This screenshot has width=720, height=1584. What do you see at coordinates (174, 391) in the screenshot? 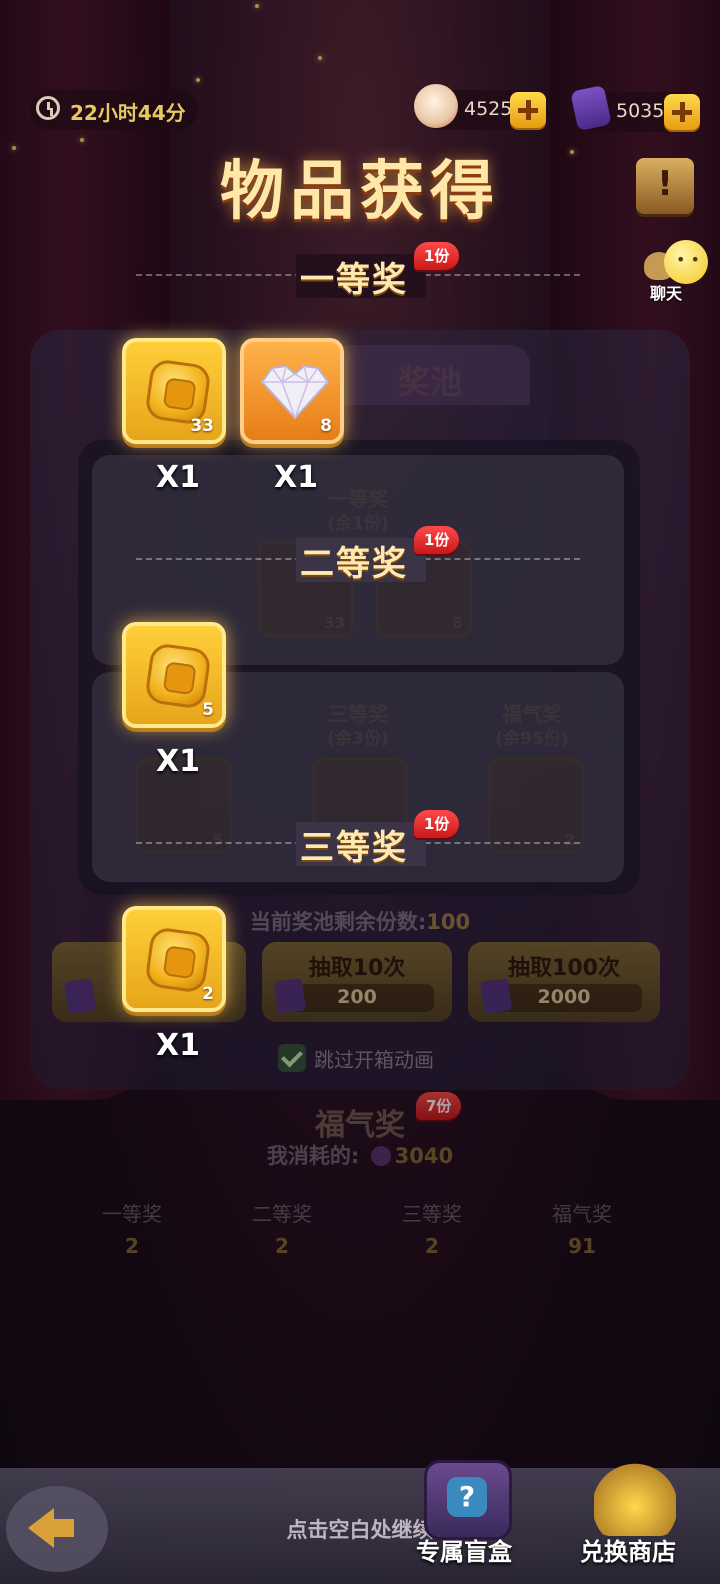
I see `prize-item-card: 33` at bounding box center [174, 391].